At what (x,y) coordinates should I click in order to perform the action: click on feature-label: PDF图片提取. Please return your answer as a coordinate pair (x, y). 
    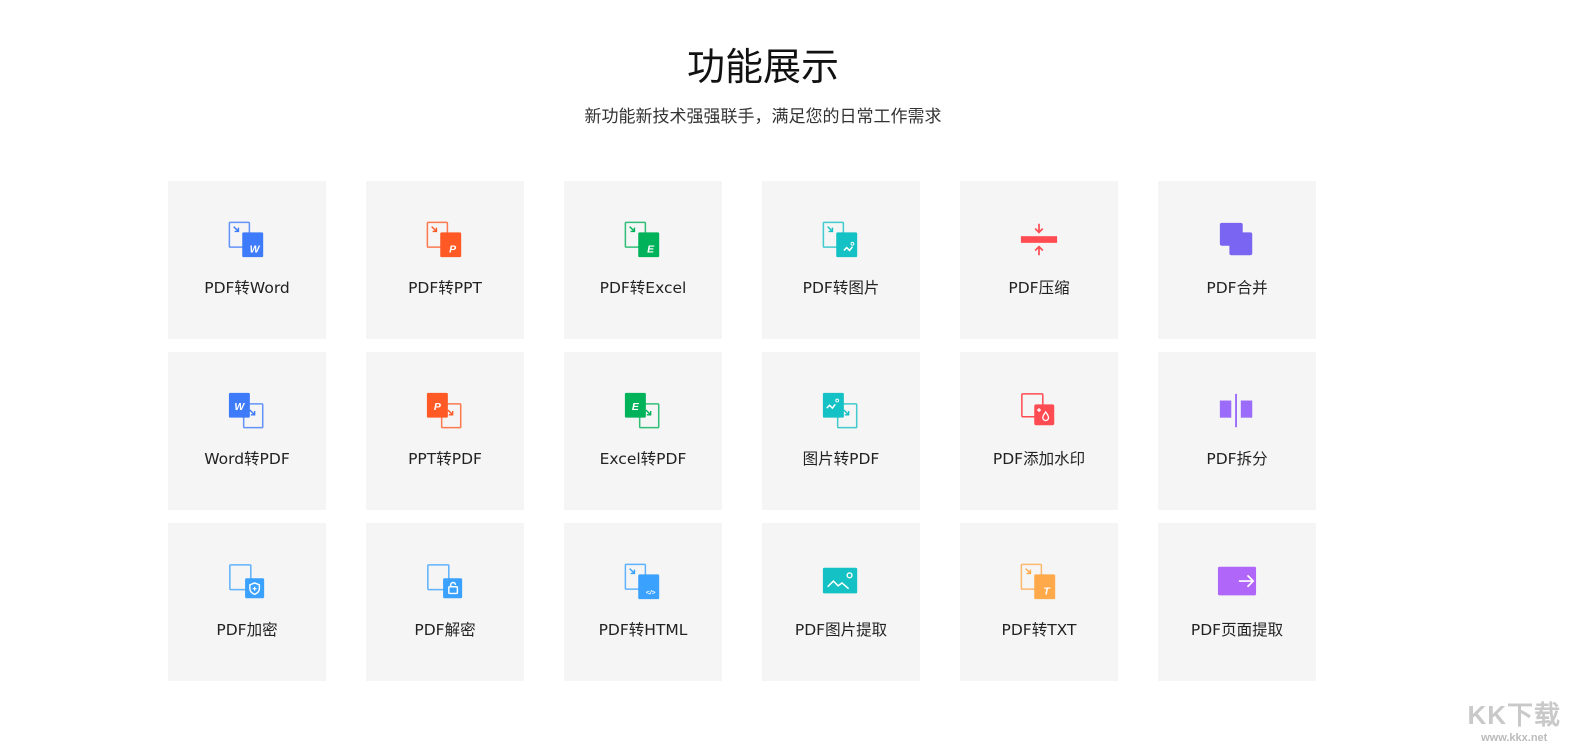
    Looking at the image, I should click on (841, 630).